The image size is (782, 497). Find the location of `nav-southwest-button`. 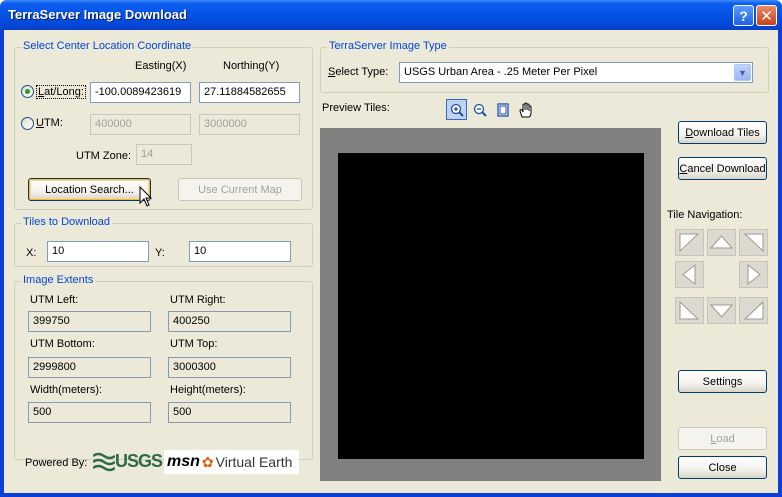

nav-southwest-button is located at coordinates (689, 310).